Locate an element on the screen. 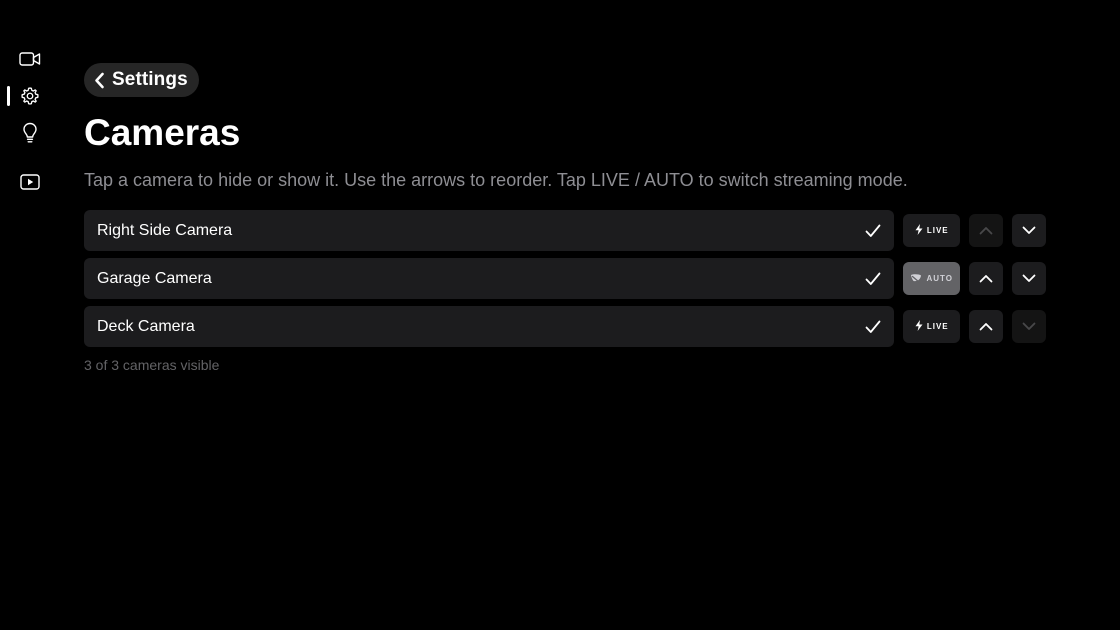 This screenshot has width=1120, height=630. camera-name: Right Side Camera is located at coordinates (165, 230).